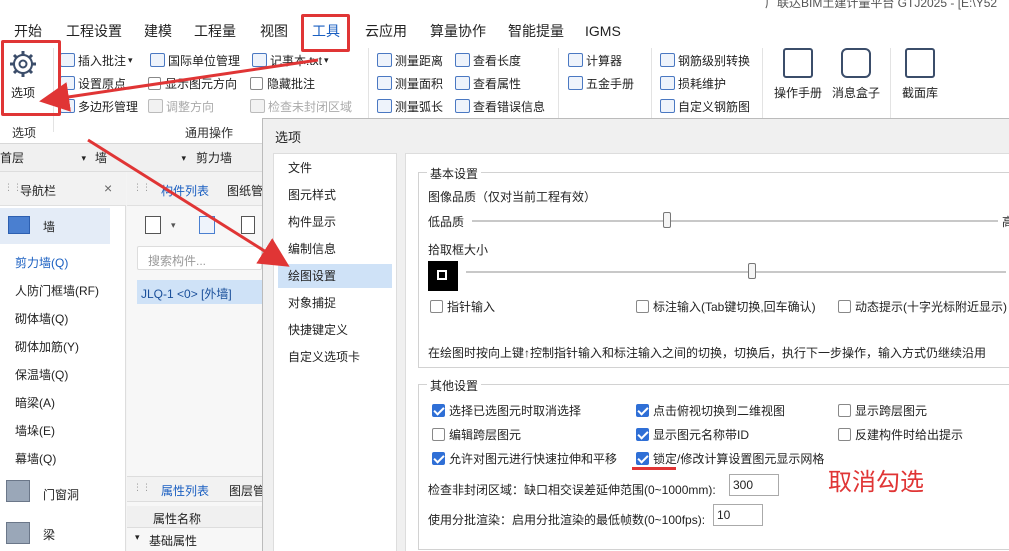 The width and height of the screenshot is (1009, 551). What do you see at coordinates (736, 272) in the screenshot?
I see `pick-size-slider` at bounding box center [736, 272].